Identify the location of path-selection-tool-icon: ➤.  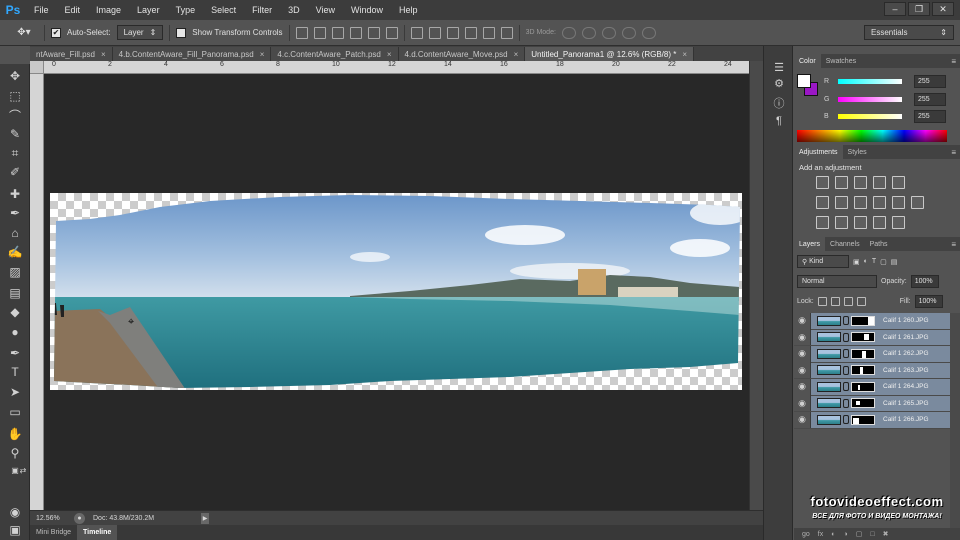
(15, 392).